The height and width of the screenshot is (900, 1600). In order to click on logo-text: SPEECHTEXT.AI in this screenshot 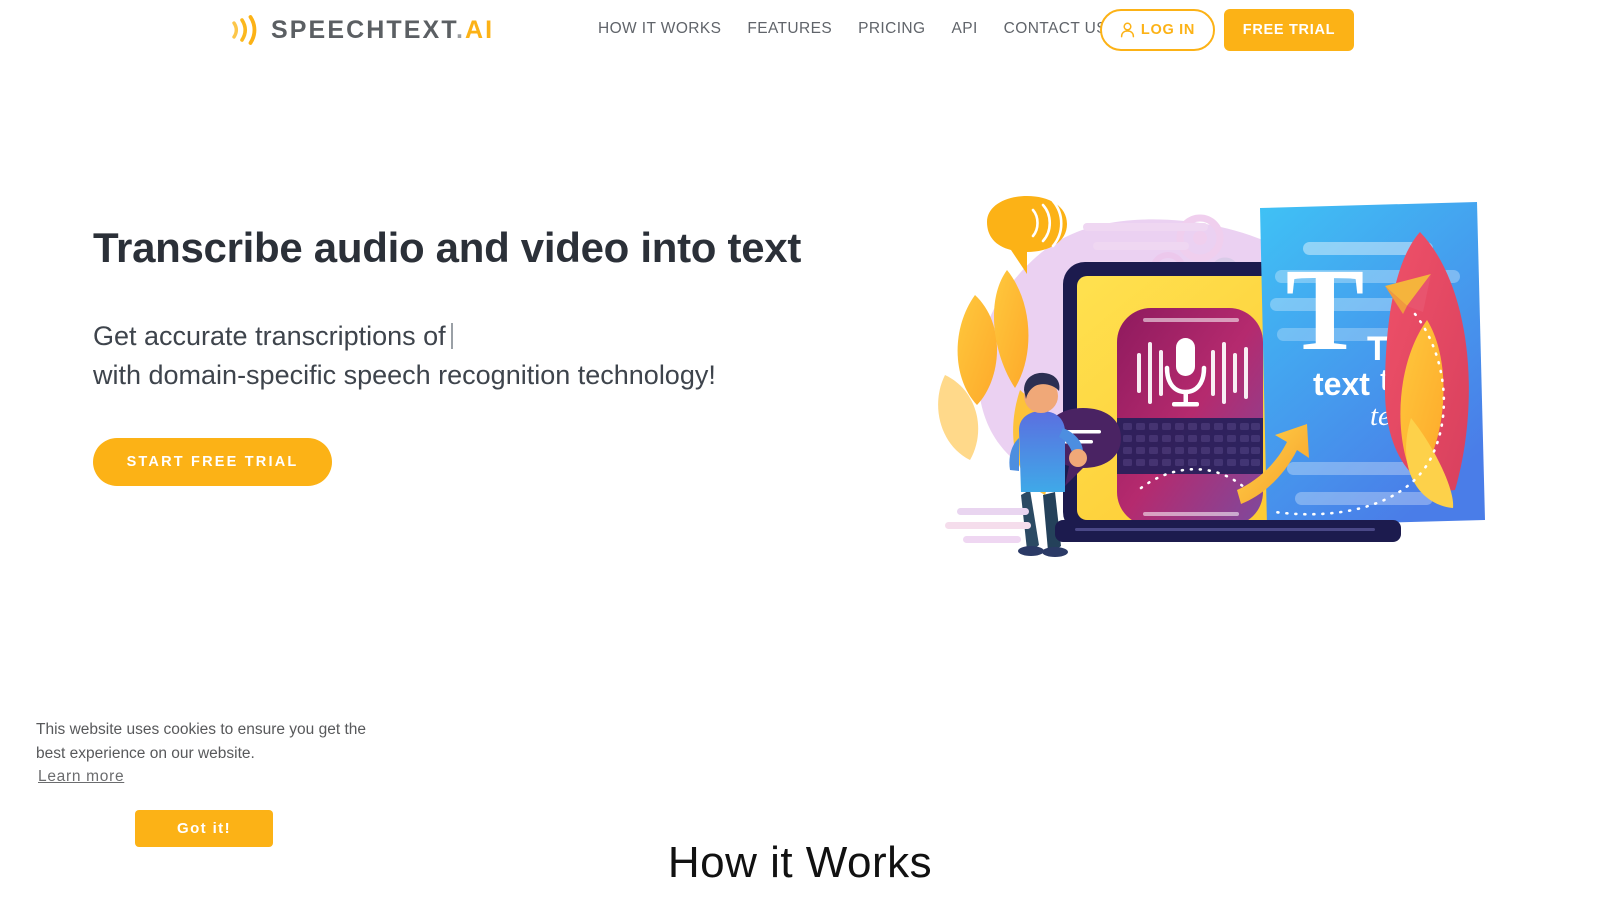, I will do `click(383, 29)`.